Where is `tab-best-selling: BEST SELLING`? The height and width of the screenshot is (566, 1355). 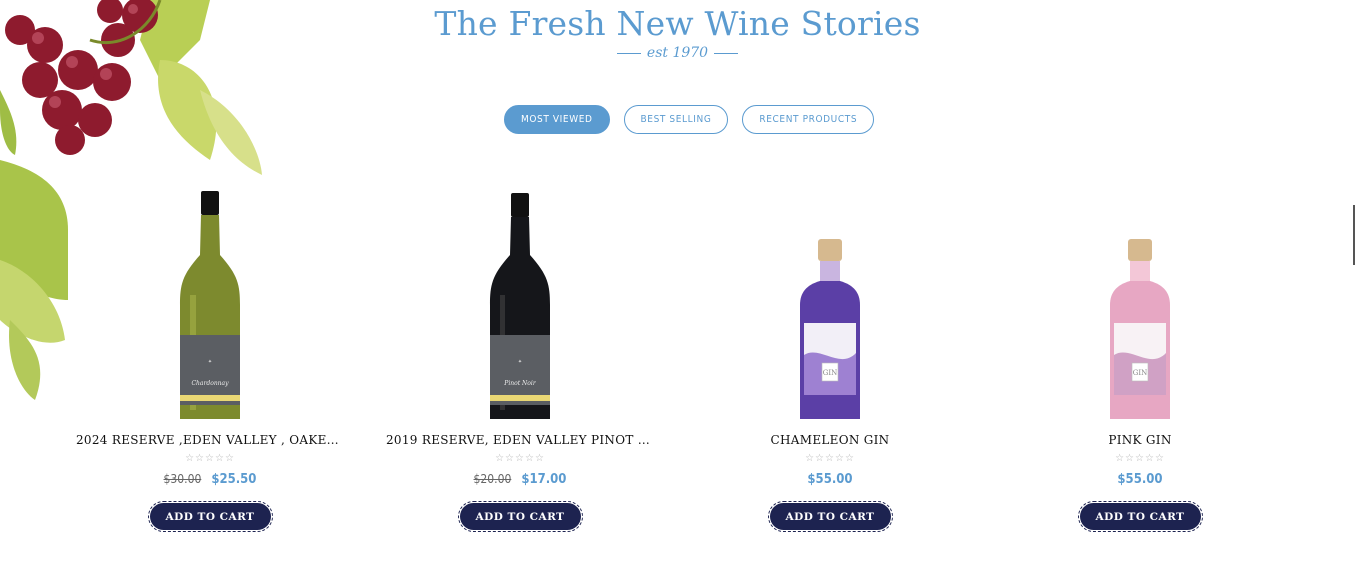
tab-best-selling: BEST SELLING is located at coordinates (676, 119).